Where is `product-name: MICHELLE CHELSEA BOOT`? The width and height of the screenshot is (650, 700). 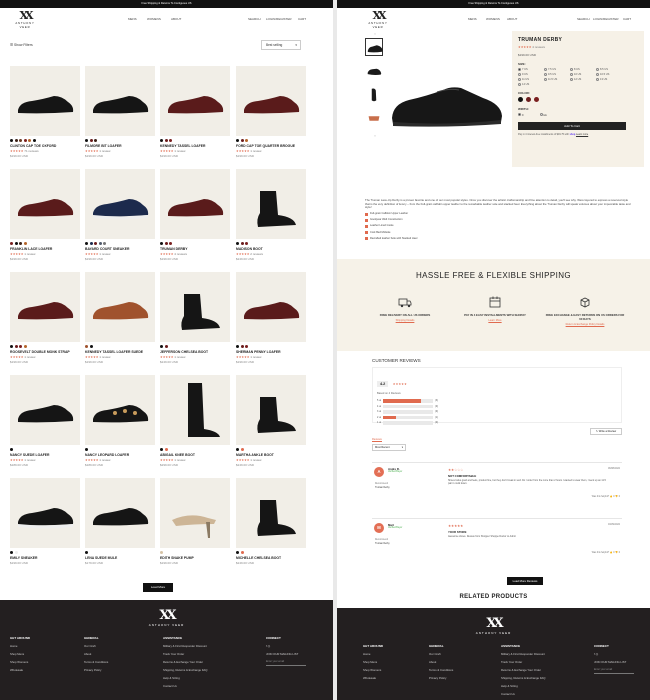 product-name: MICHELLE CHELSEA BOOT is located at coordinates (271, 558).